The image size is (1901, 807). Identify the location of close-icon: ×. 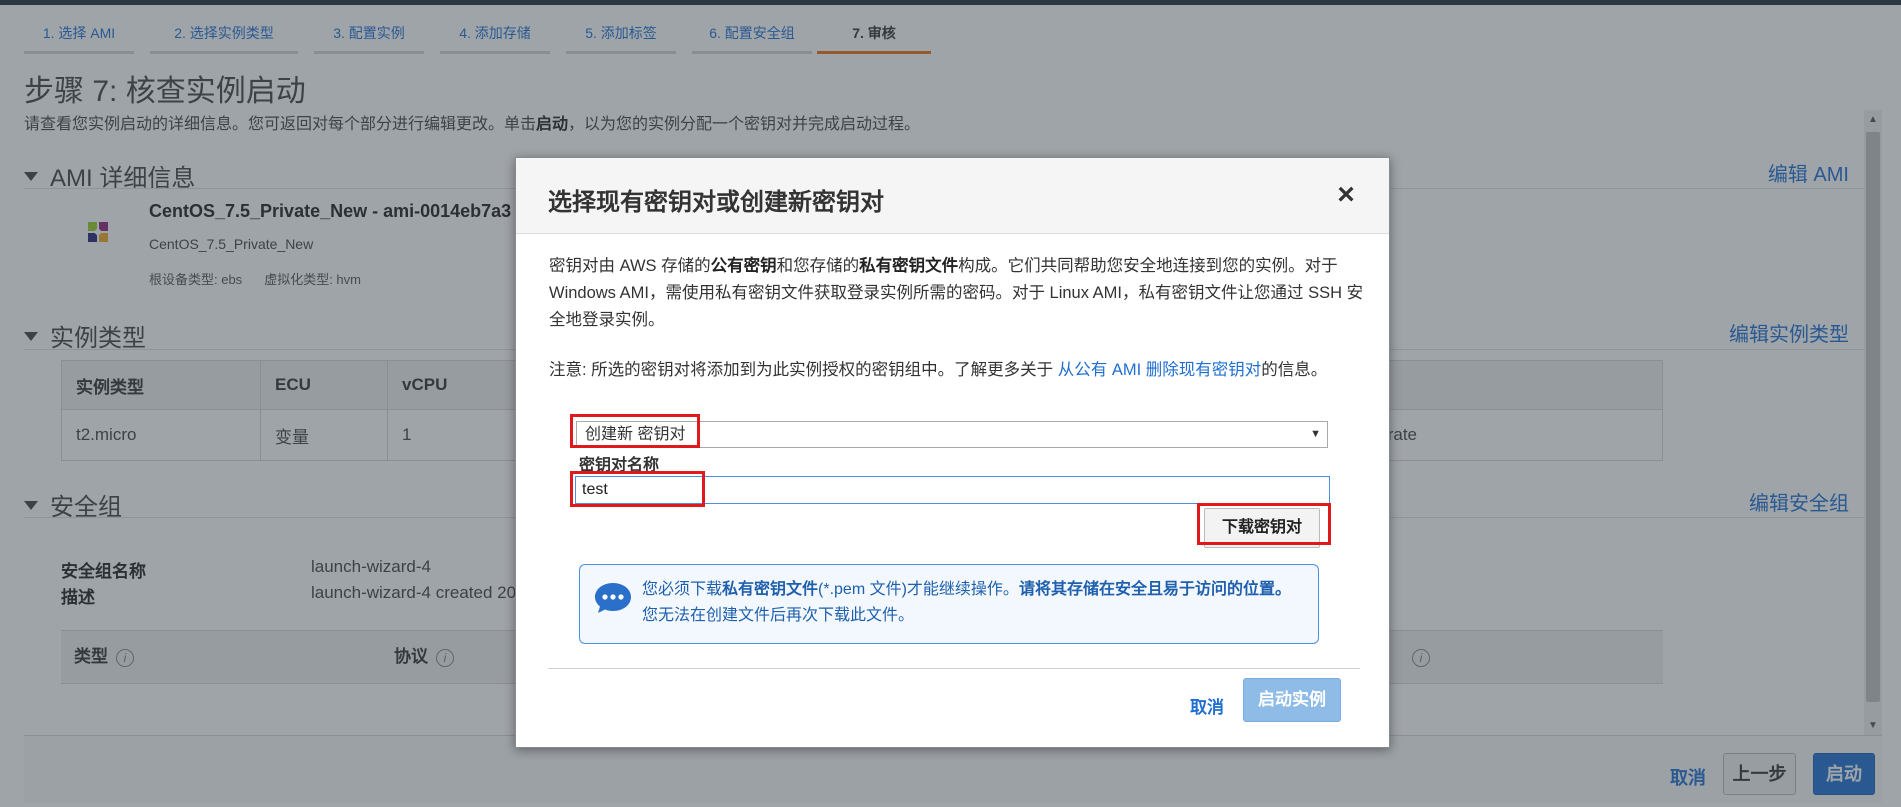
(1346, 195).